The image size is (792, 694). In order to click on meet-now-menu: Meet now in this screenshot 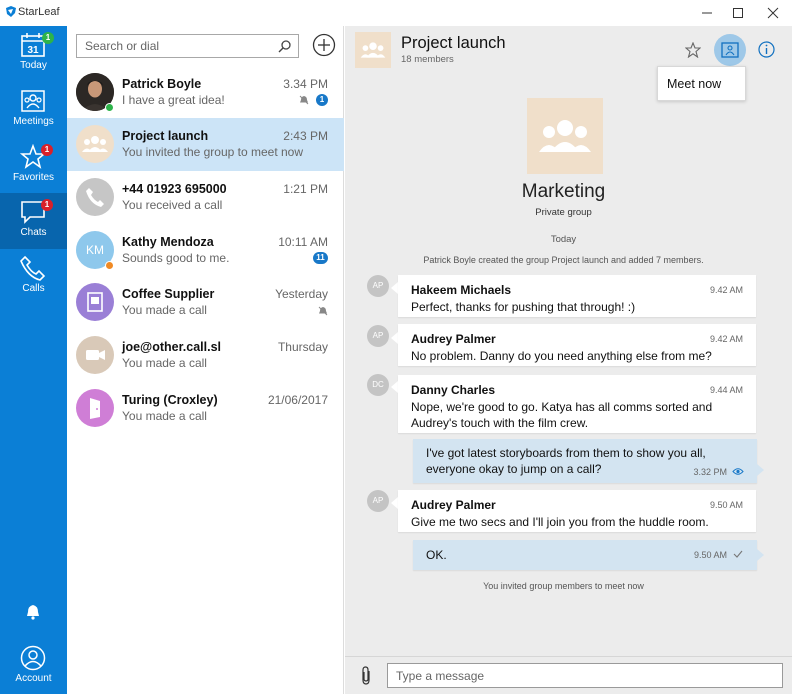, I will do `click(701, 83)`.